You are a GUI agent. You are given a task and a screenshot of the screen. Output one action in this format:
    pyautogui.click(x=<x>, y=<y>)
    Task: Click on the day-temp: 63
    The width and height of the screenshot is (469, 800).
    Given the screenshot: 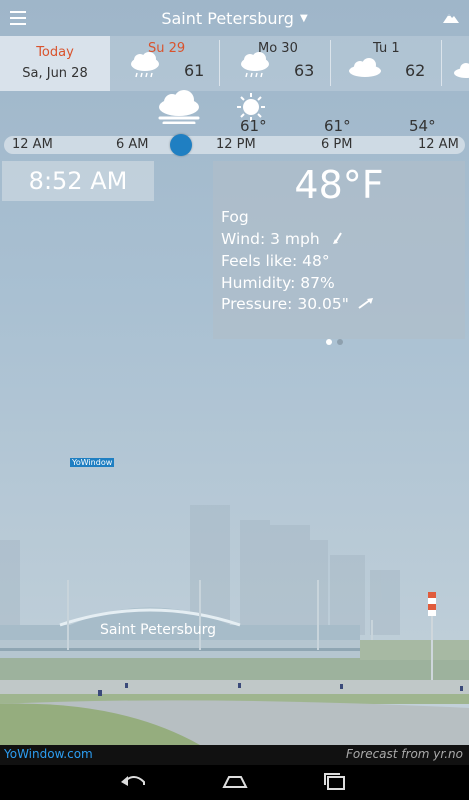 What is the action you would take?
    pyautogui.click(x=304, y=70)
    